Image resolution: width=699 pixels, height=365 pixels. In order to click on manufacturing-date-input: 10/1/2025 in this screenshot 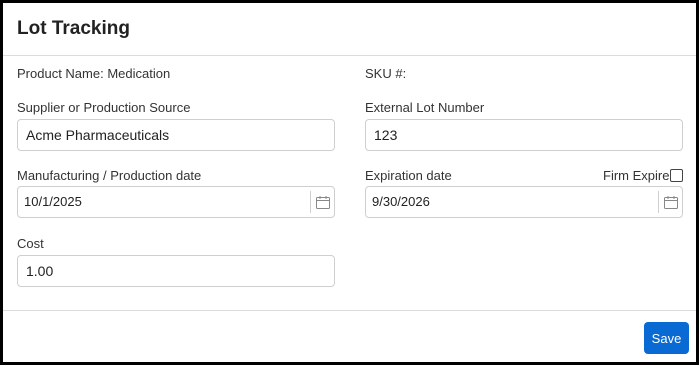, I will do `click(176, 202)`.